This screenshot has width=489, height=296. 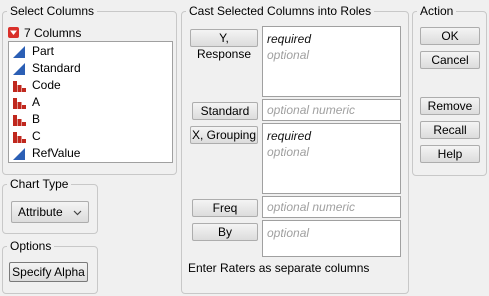 I want to click on column-name: Part, so click(x=43, y=51).